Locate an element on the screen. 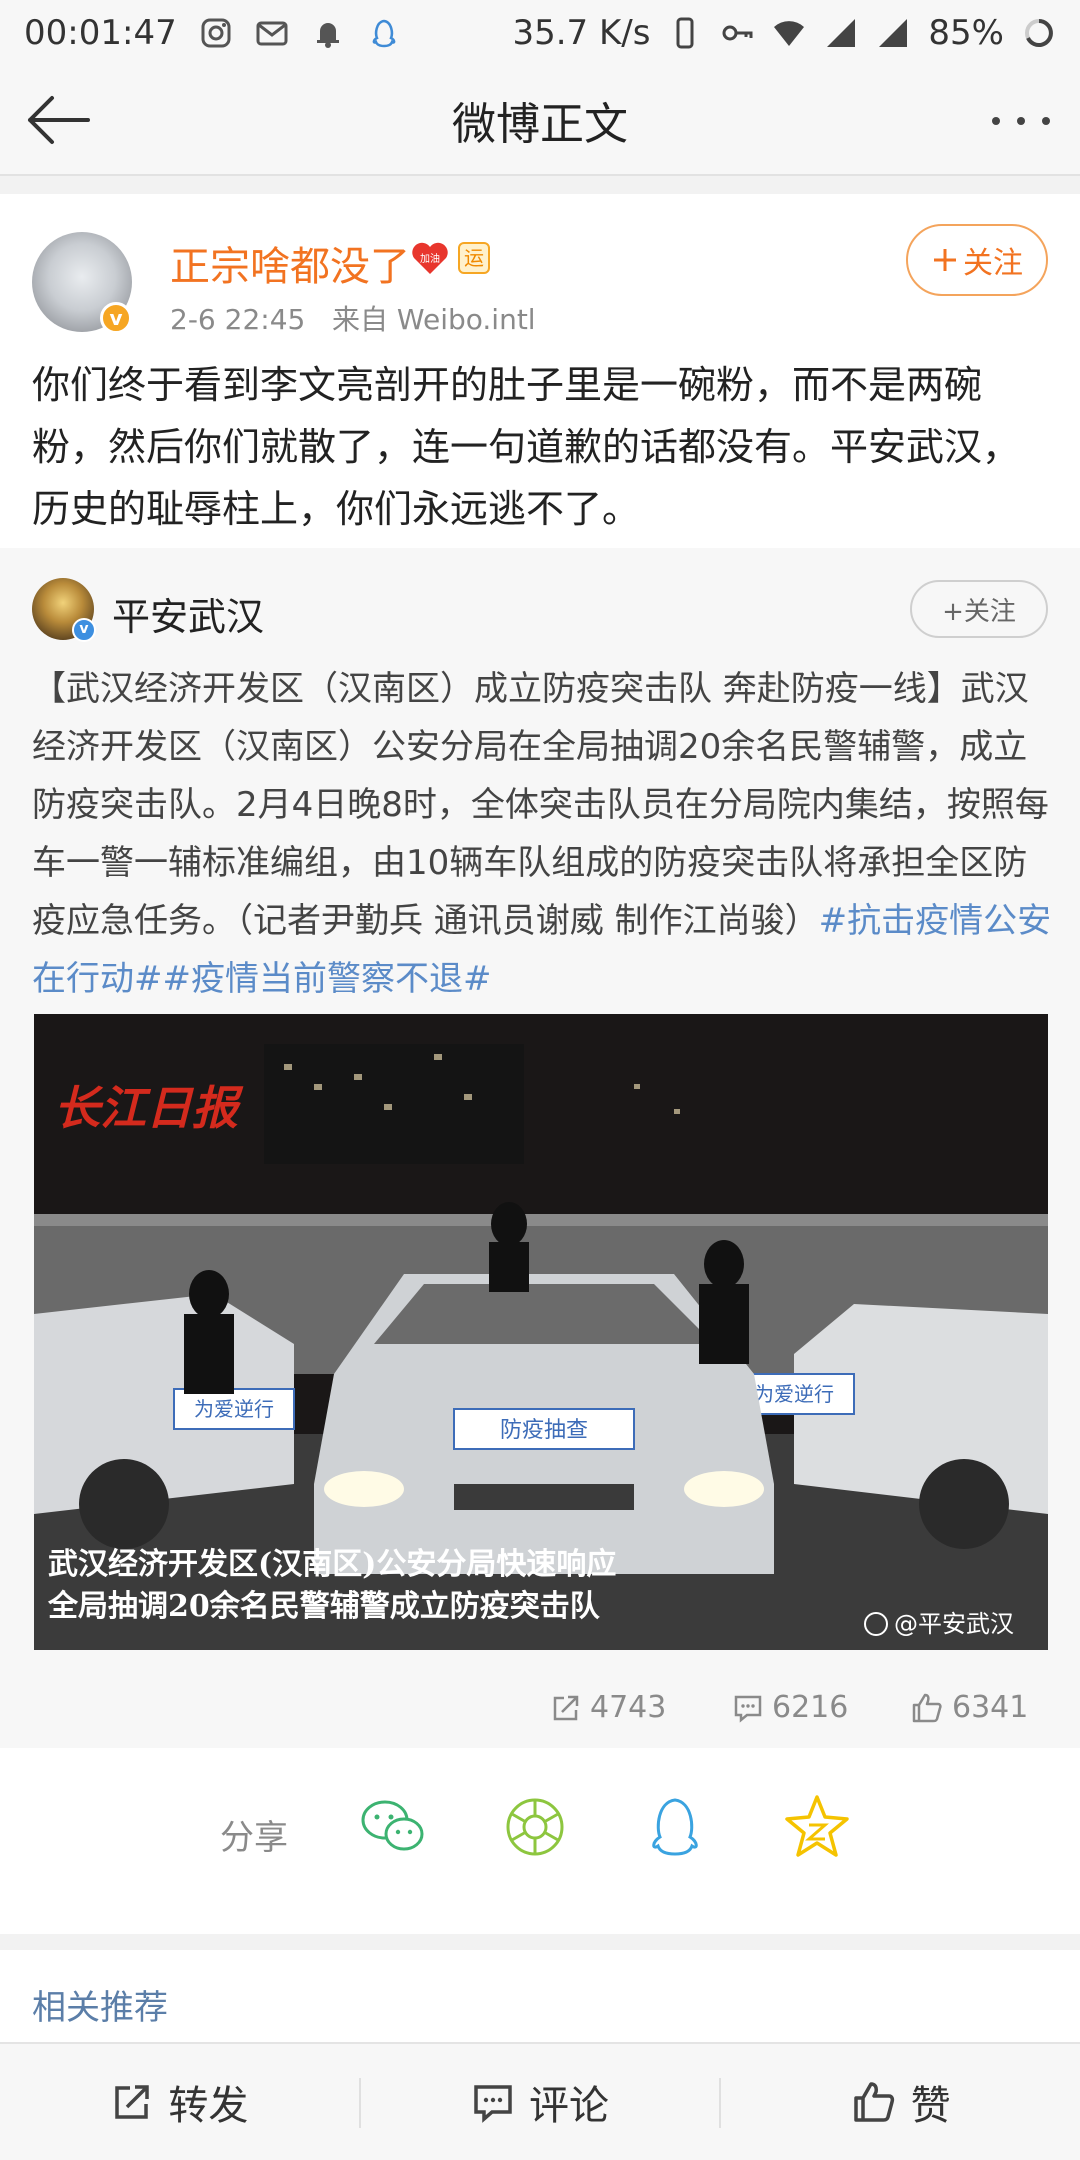  network-speed: 35.7 K/s is located at coordinates (581, 33).